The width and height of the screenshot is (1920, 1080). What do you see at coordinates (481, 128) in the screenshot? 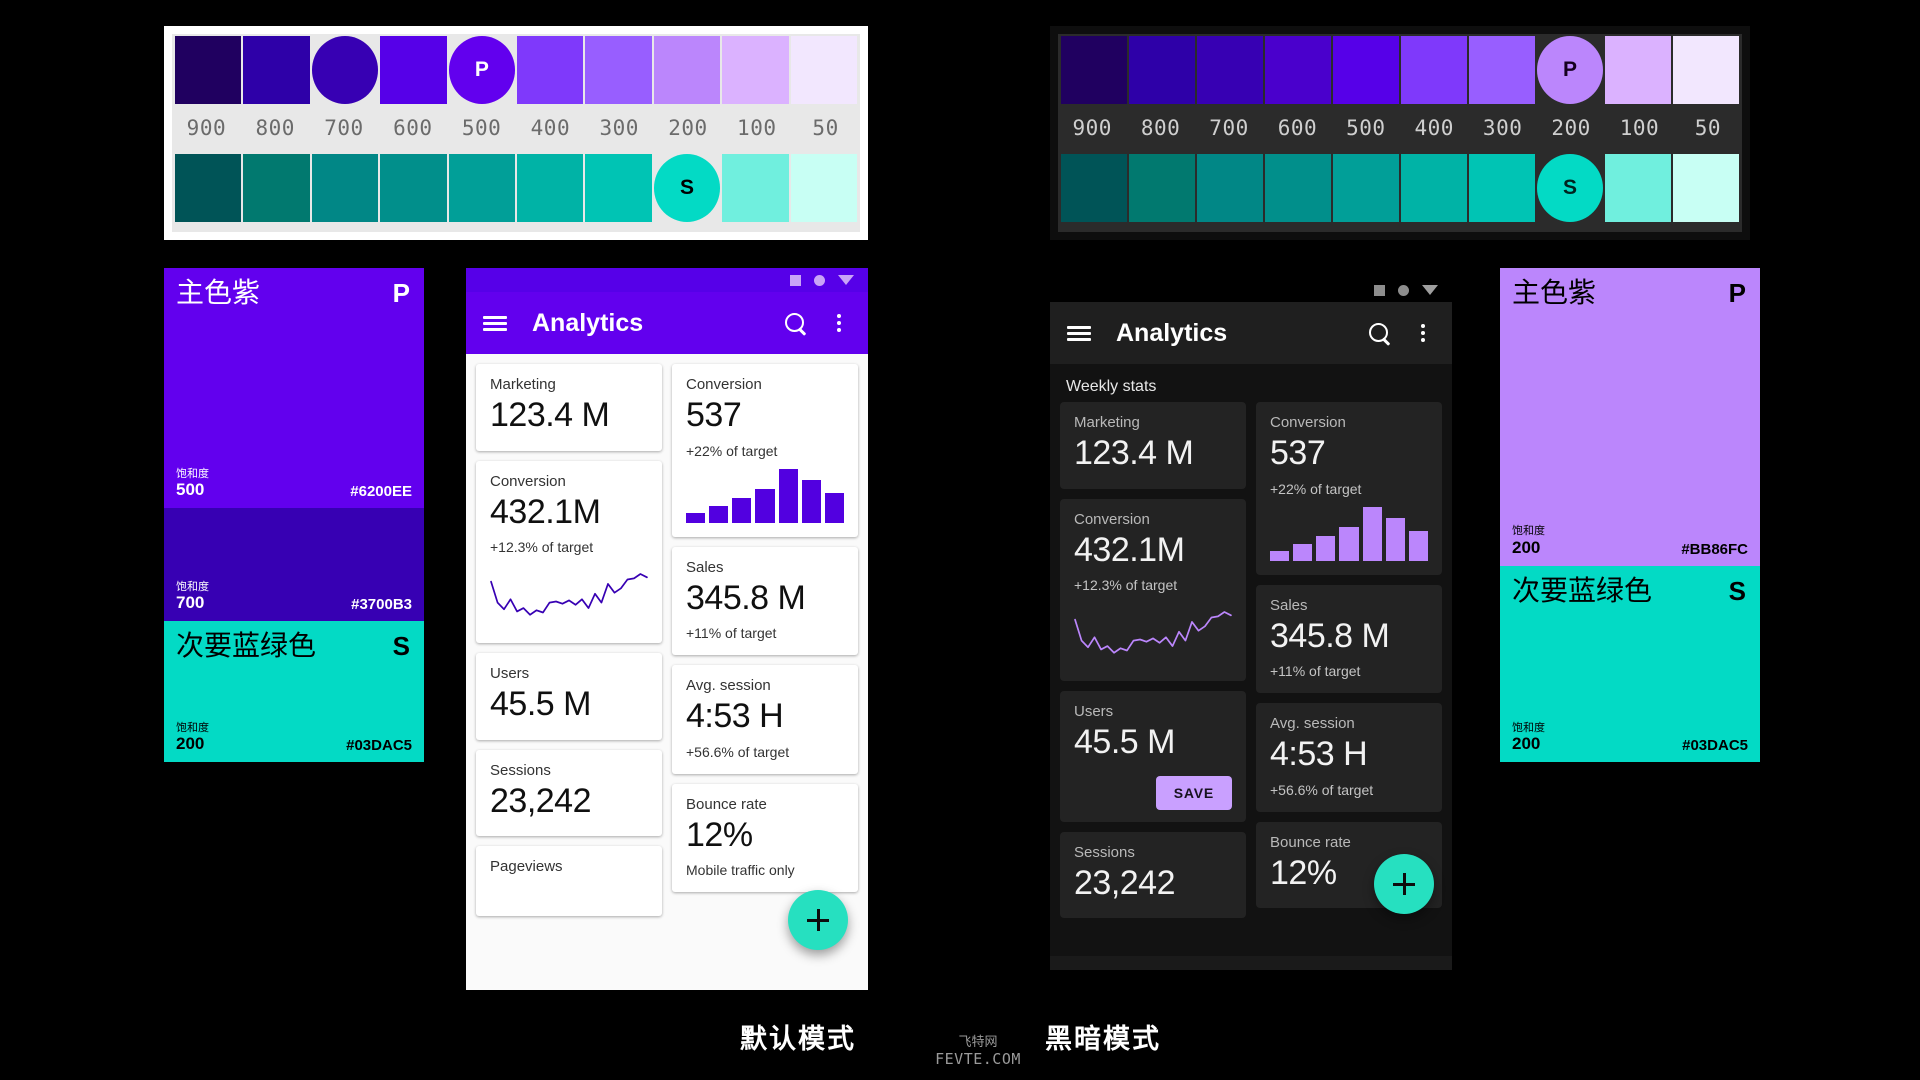
I see `light-tone-500: 500` at bounding box center [481, 128].